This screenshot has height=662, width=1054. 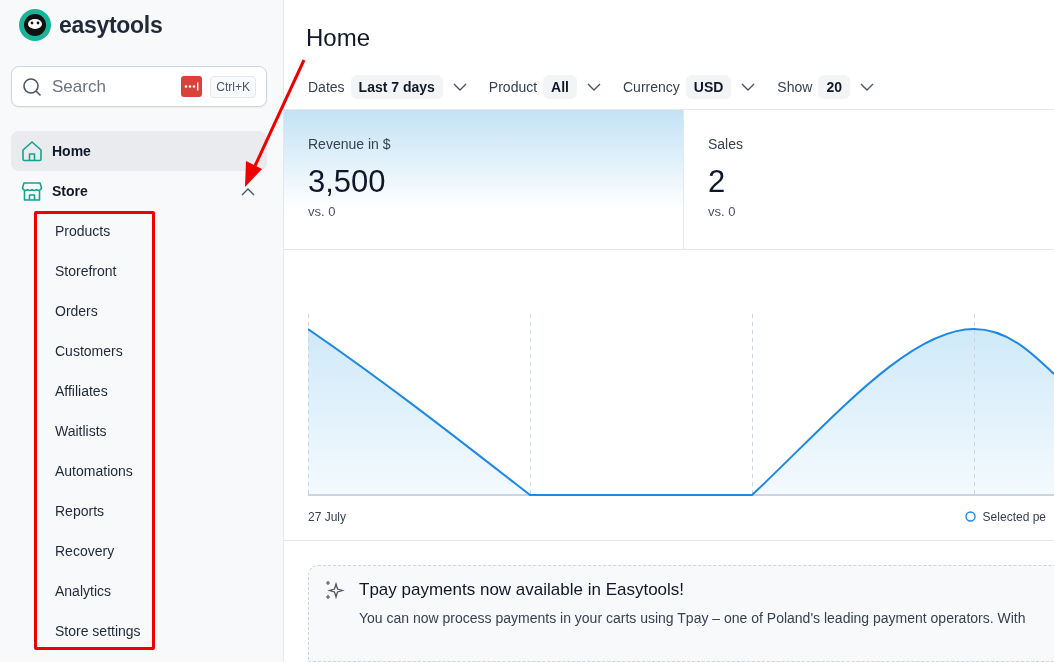 What do you see at coordinates (327, 516) in the screenshot?
I see `axis-label: 27 July` at bounding box center [327, 516].